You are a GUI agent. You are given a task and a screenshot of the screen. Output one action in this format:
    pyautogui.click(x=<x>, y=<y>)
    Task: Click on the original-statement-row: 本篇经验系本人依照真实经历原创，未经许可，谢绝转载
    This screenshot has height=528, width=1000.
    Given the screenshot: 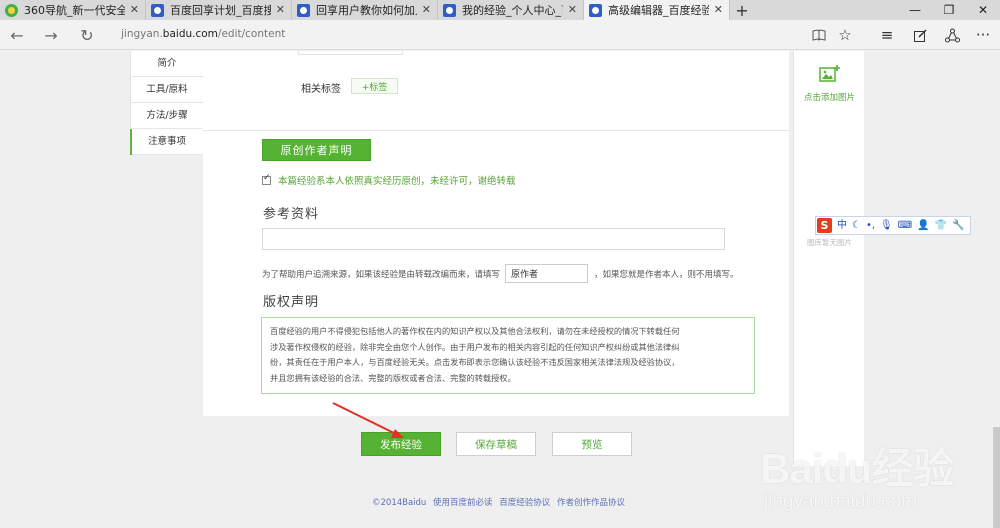 What is the action you would take?
    pyautogui.click(x=389, y=180)
    